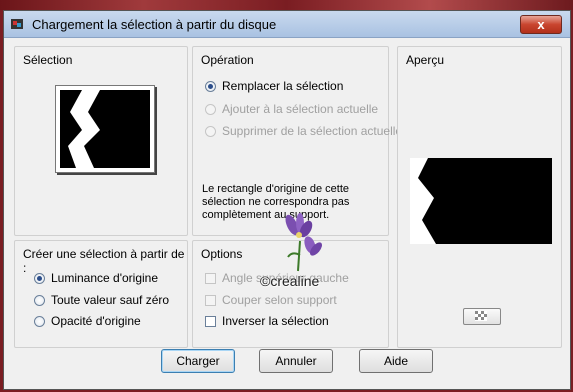  I want to click on transparency-button, so click(482, 316).